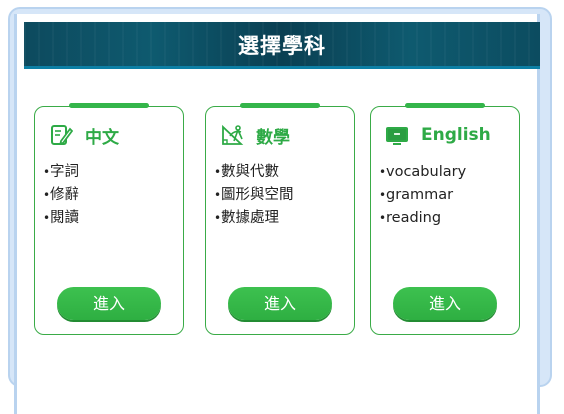  I want to click on list-item: •圖形與空間, so click(254, 195).